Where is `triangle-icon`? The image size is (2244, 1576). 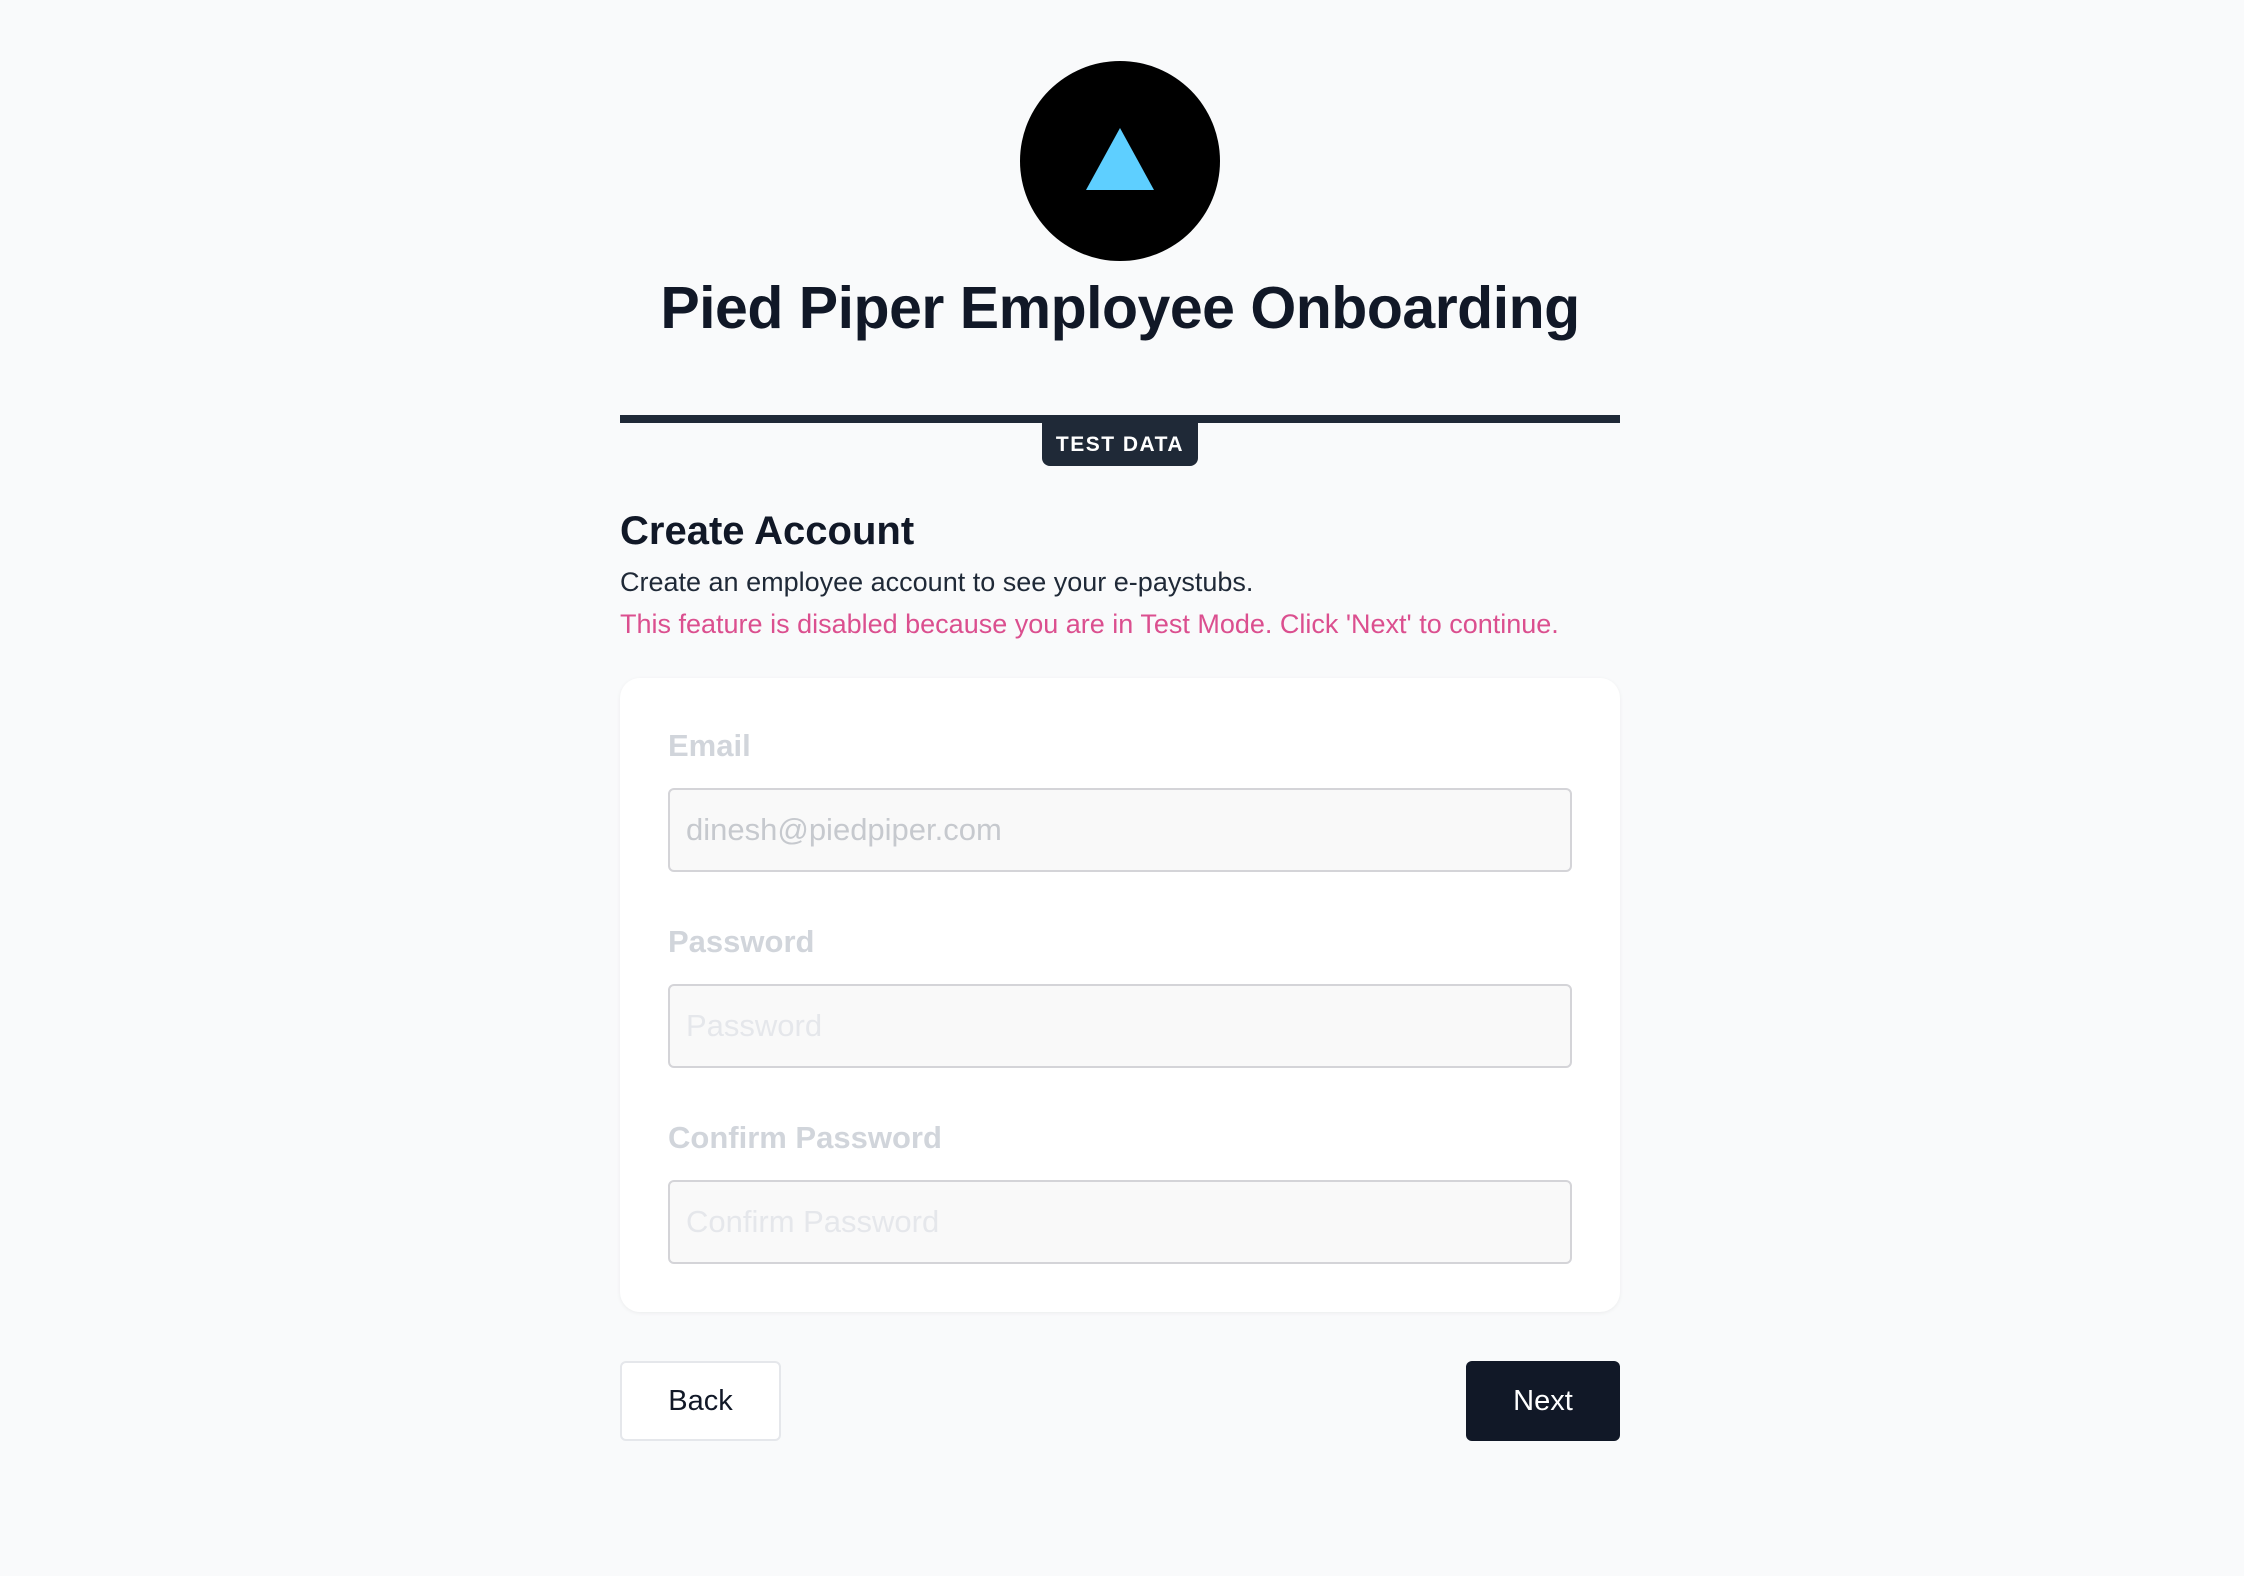
triangle-icon is located at coordinates (1120, 159).